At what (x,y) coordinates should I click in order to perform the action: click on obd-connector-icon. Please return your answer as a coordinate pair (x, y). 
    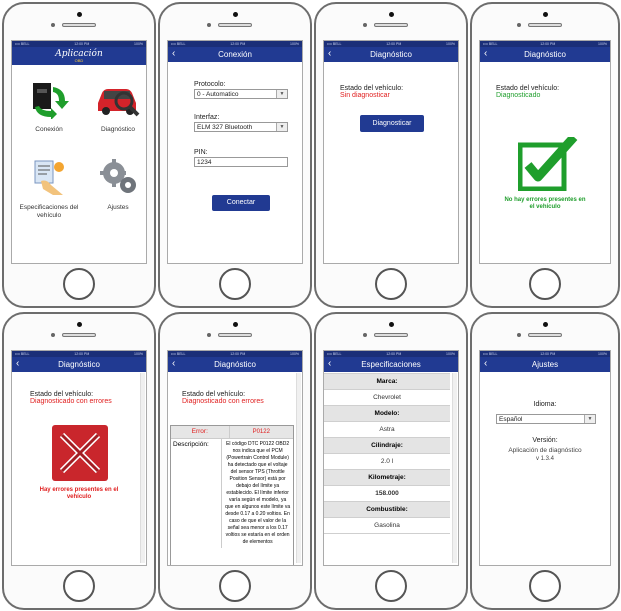
    Looking at the image, I should click on (51, 101).